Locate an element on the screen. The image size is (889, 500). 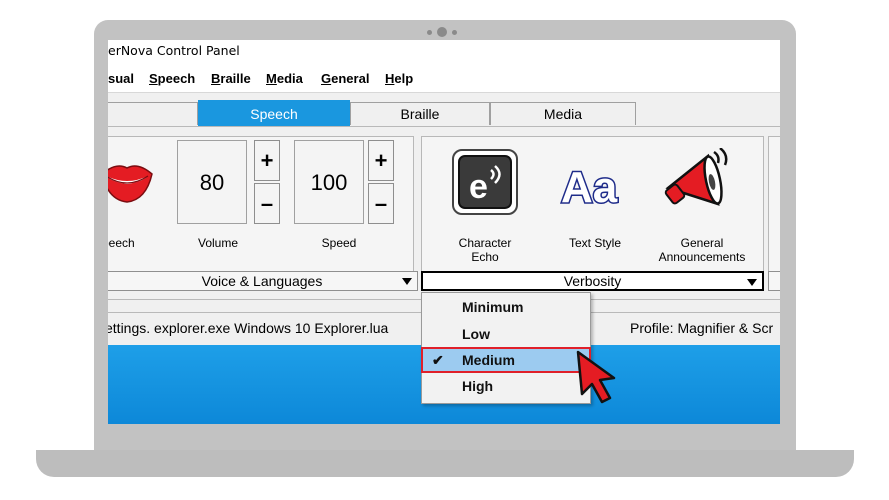
menu-general-label: eneral is located at coordinates (350, 78).